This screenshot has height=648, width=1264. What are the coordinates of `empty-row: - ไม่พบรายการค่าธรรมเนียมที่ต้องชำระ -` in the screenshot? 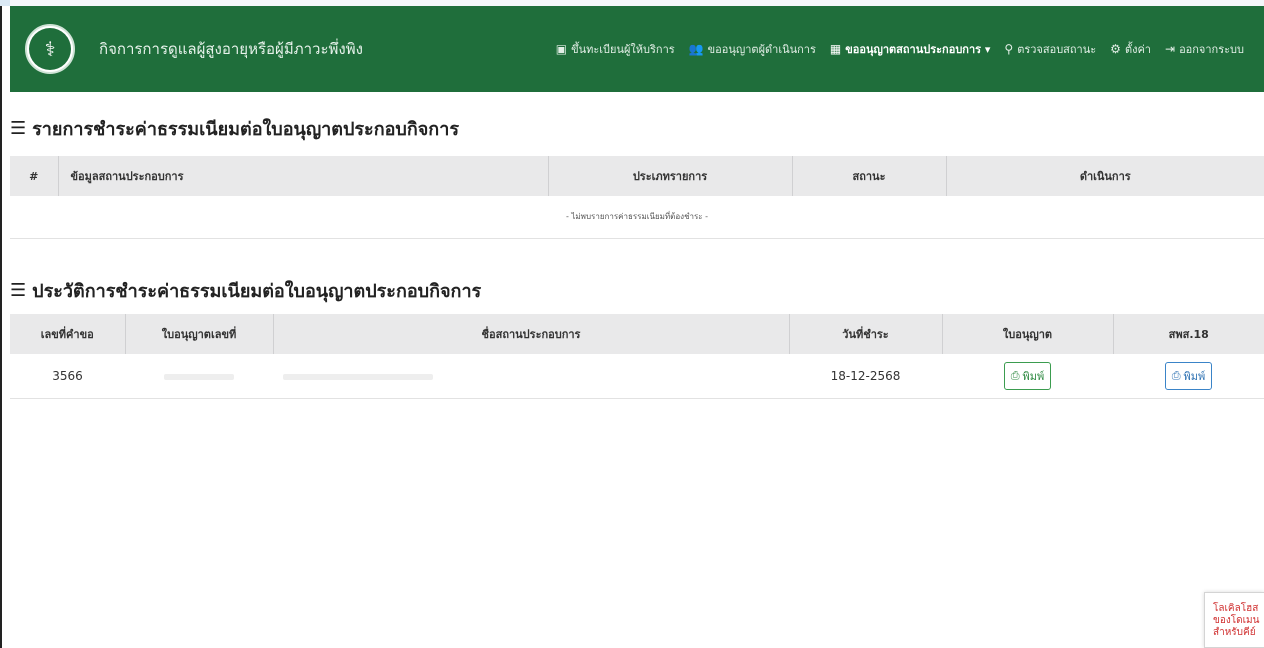 It's located at (637, 217).